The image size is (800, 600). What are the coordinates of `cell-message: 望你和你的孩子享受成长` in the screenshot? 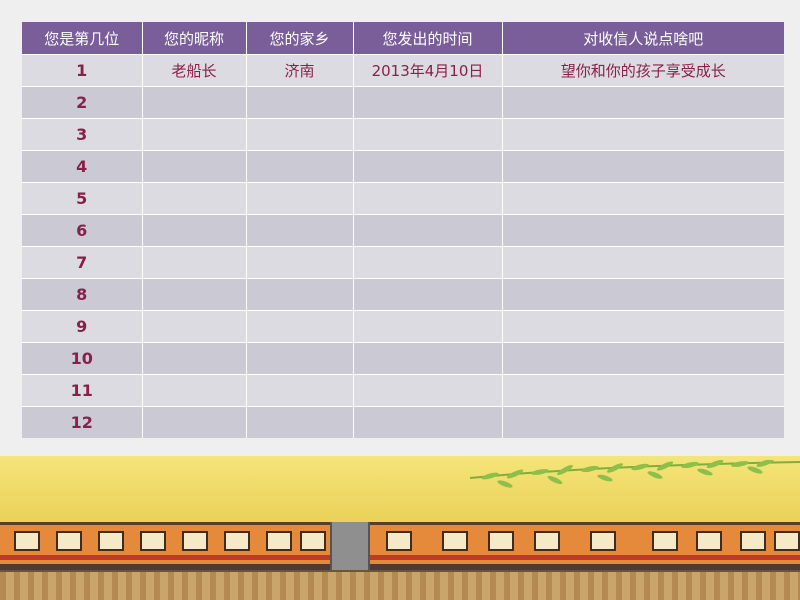 It's located at (643, 70).